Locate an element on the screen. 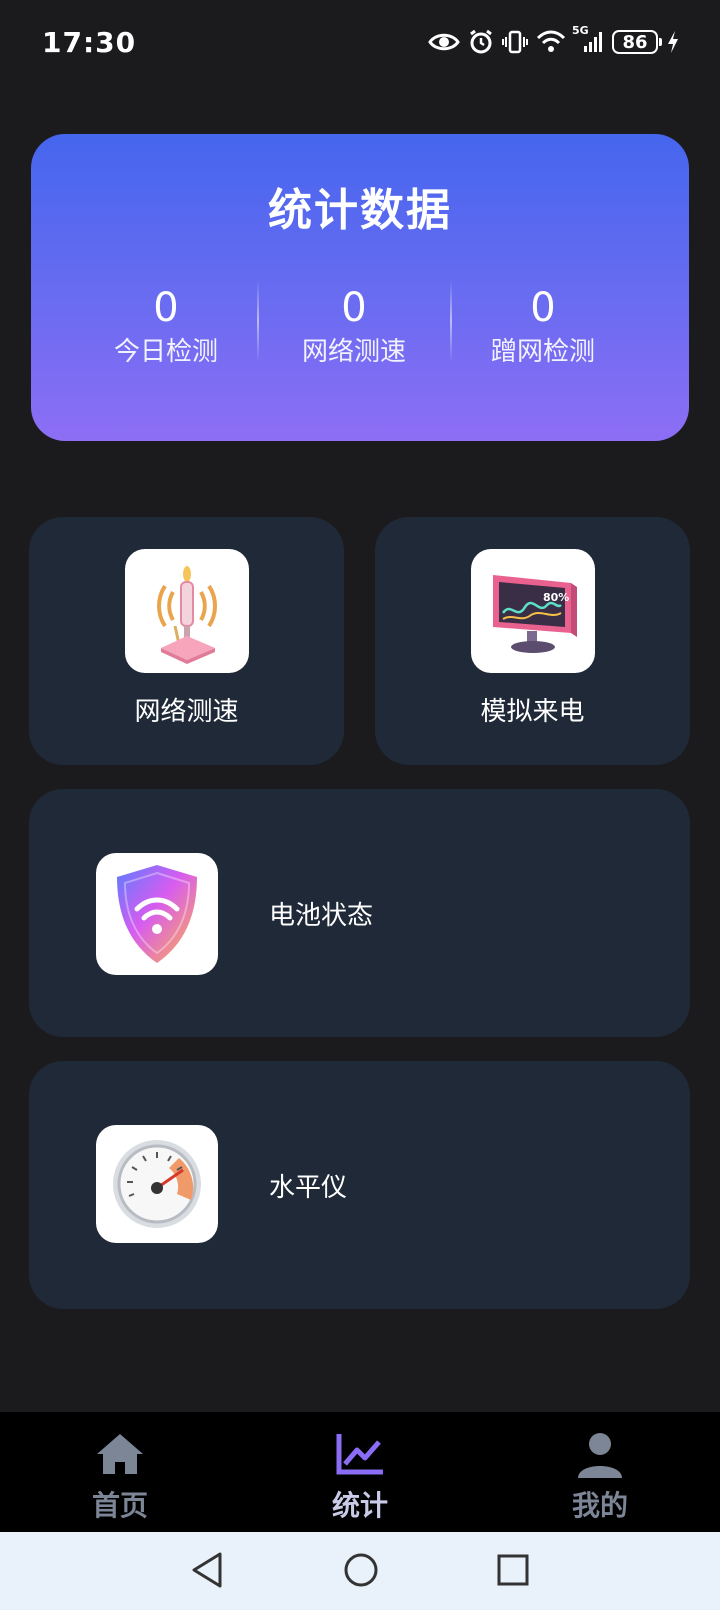 The image size is (720, 1610). stat-label: 蹭网检测 is located at coordinates (542, 352).